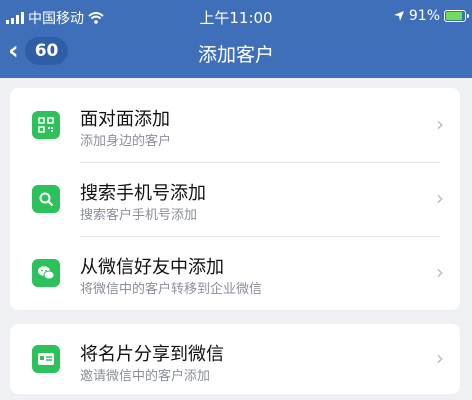 This screenshot has width=472, height=400. What do you see at coordinates (236, 16) in the screenshot?
I see `status-bar: 中国移动 上午11:00 91%` at bounding box center [236, 16].